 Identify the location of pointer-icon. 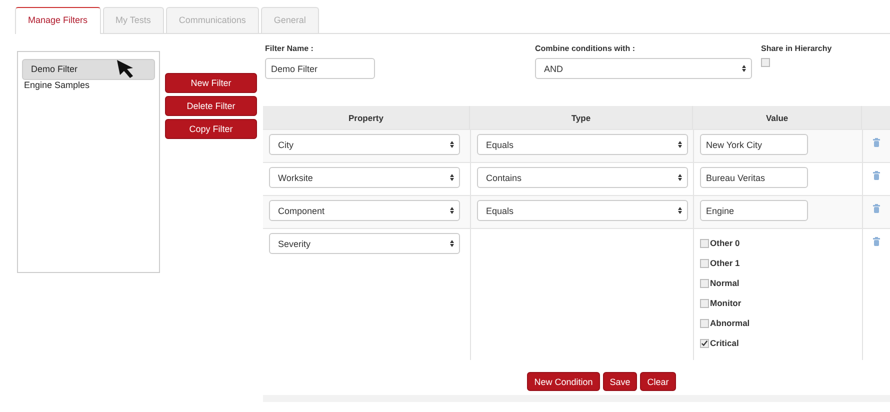
(126, 69).